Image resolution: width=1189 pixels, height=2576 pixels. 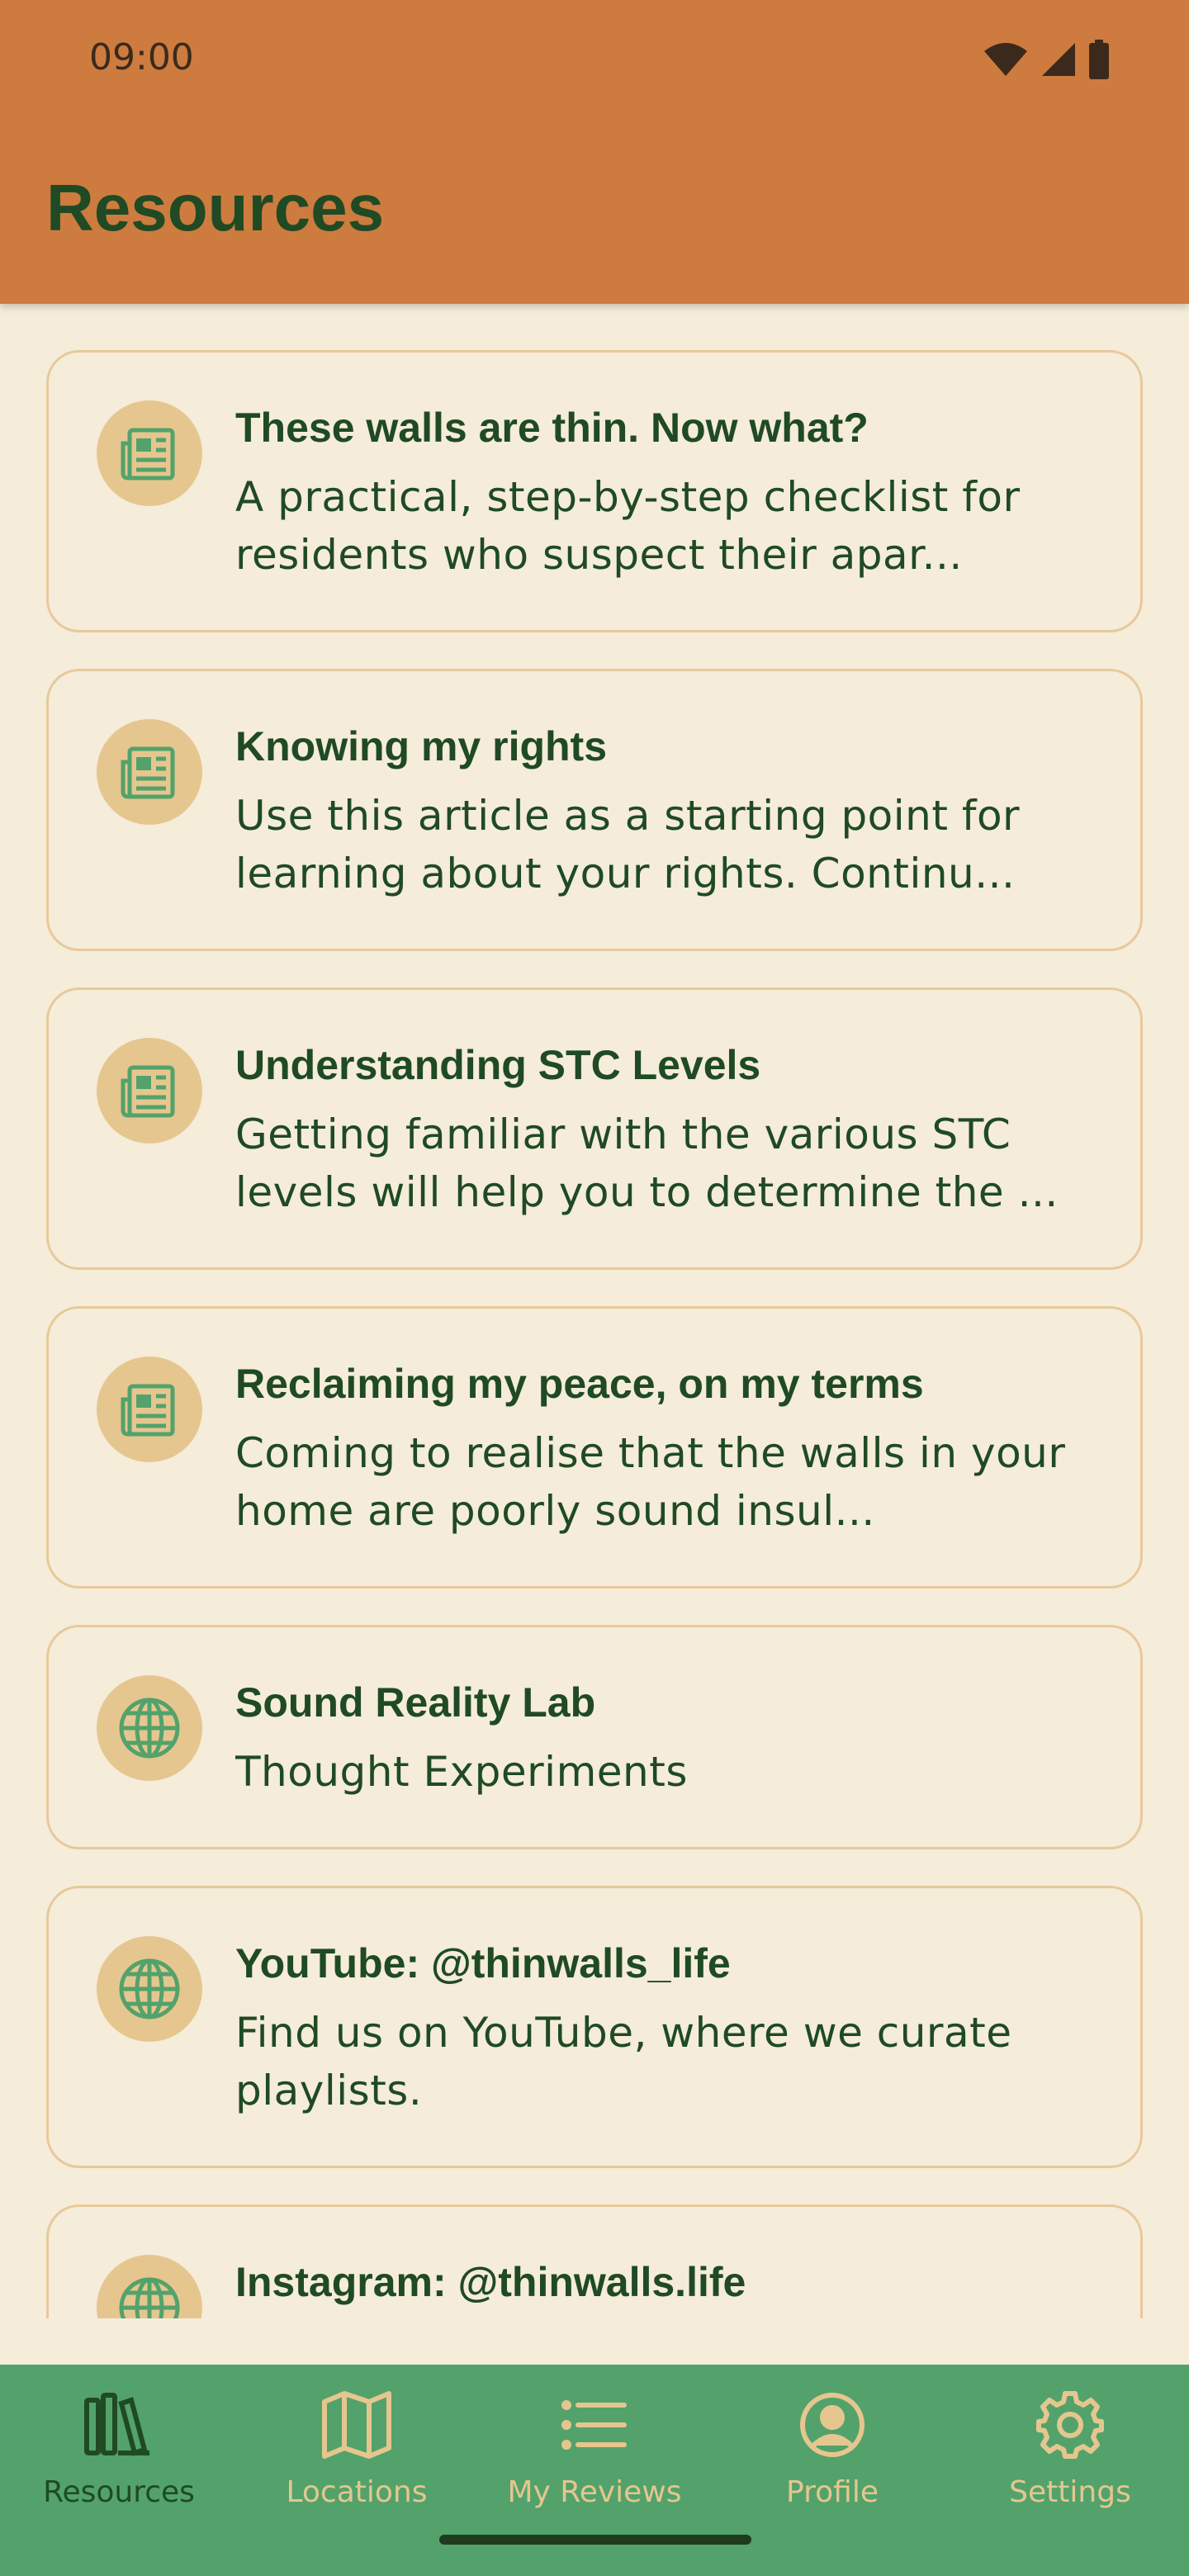 What do you see at coordinates (832, 2470) in the screenshot?
I see `nav-item-profile: Profile` at bounding box center [832, 2470].